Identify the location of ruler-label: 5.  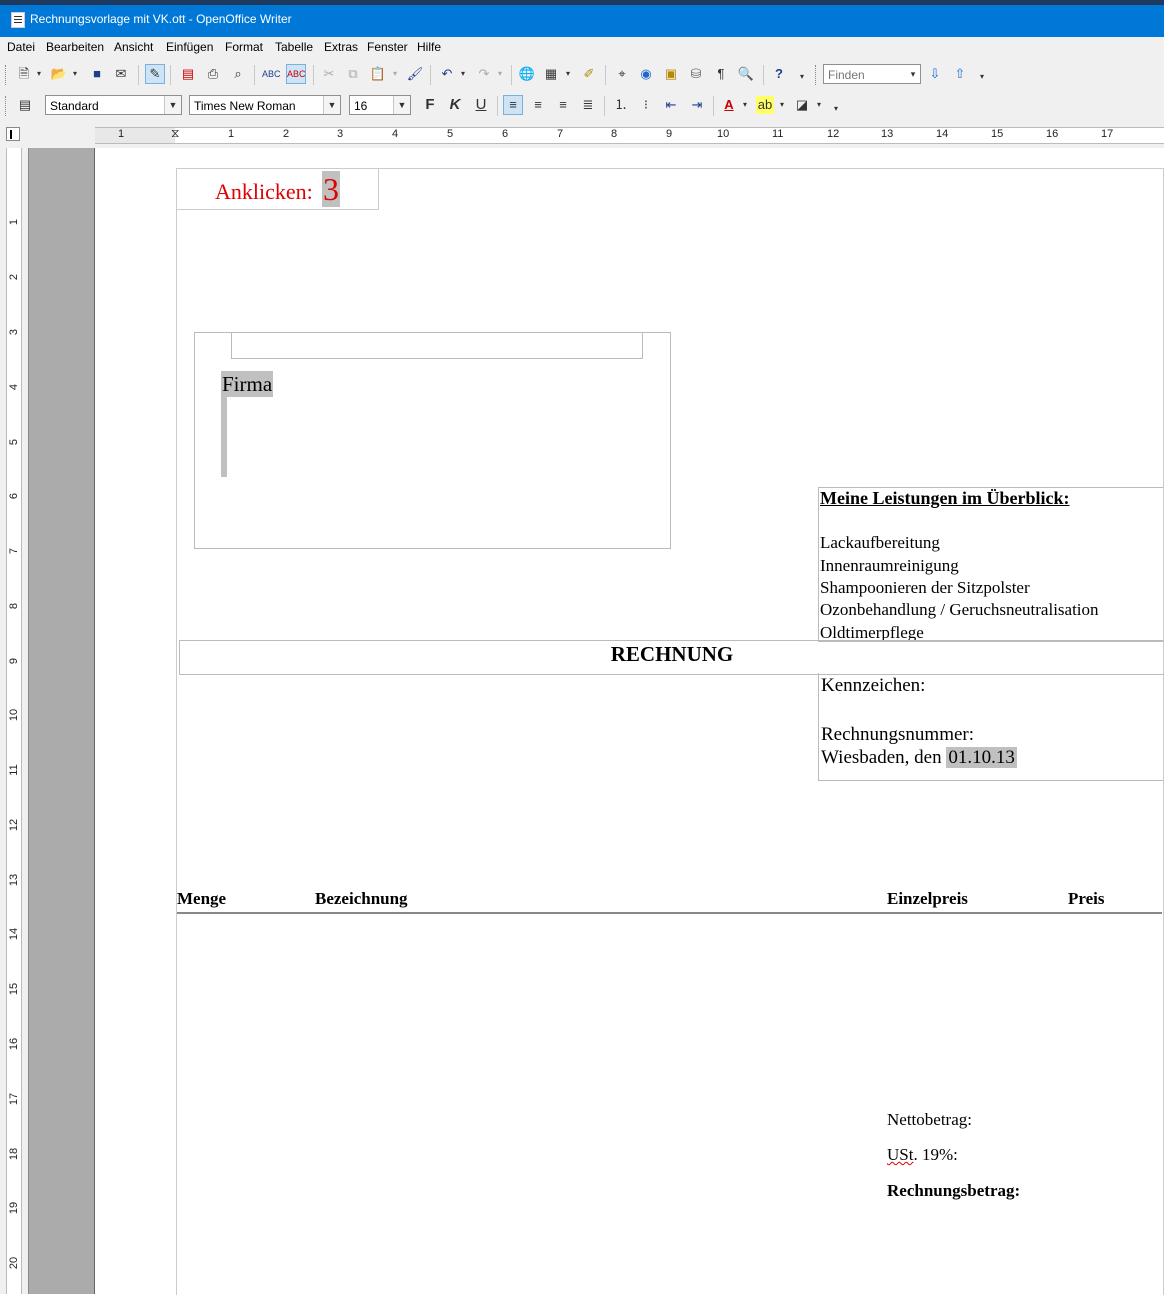
(450, 134).